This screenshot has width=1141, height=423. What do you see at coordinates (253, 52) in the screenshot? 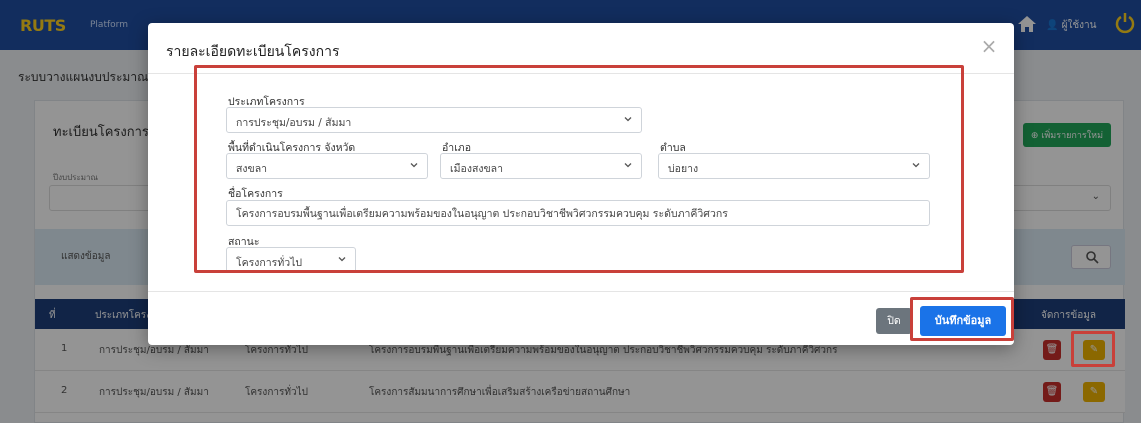
I see `modal-title: รายละเอียดทะเบียนโครงการ` at bounding box center [253, 52].